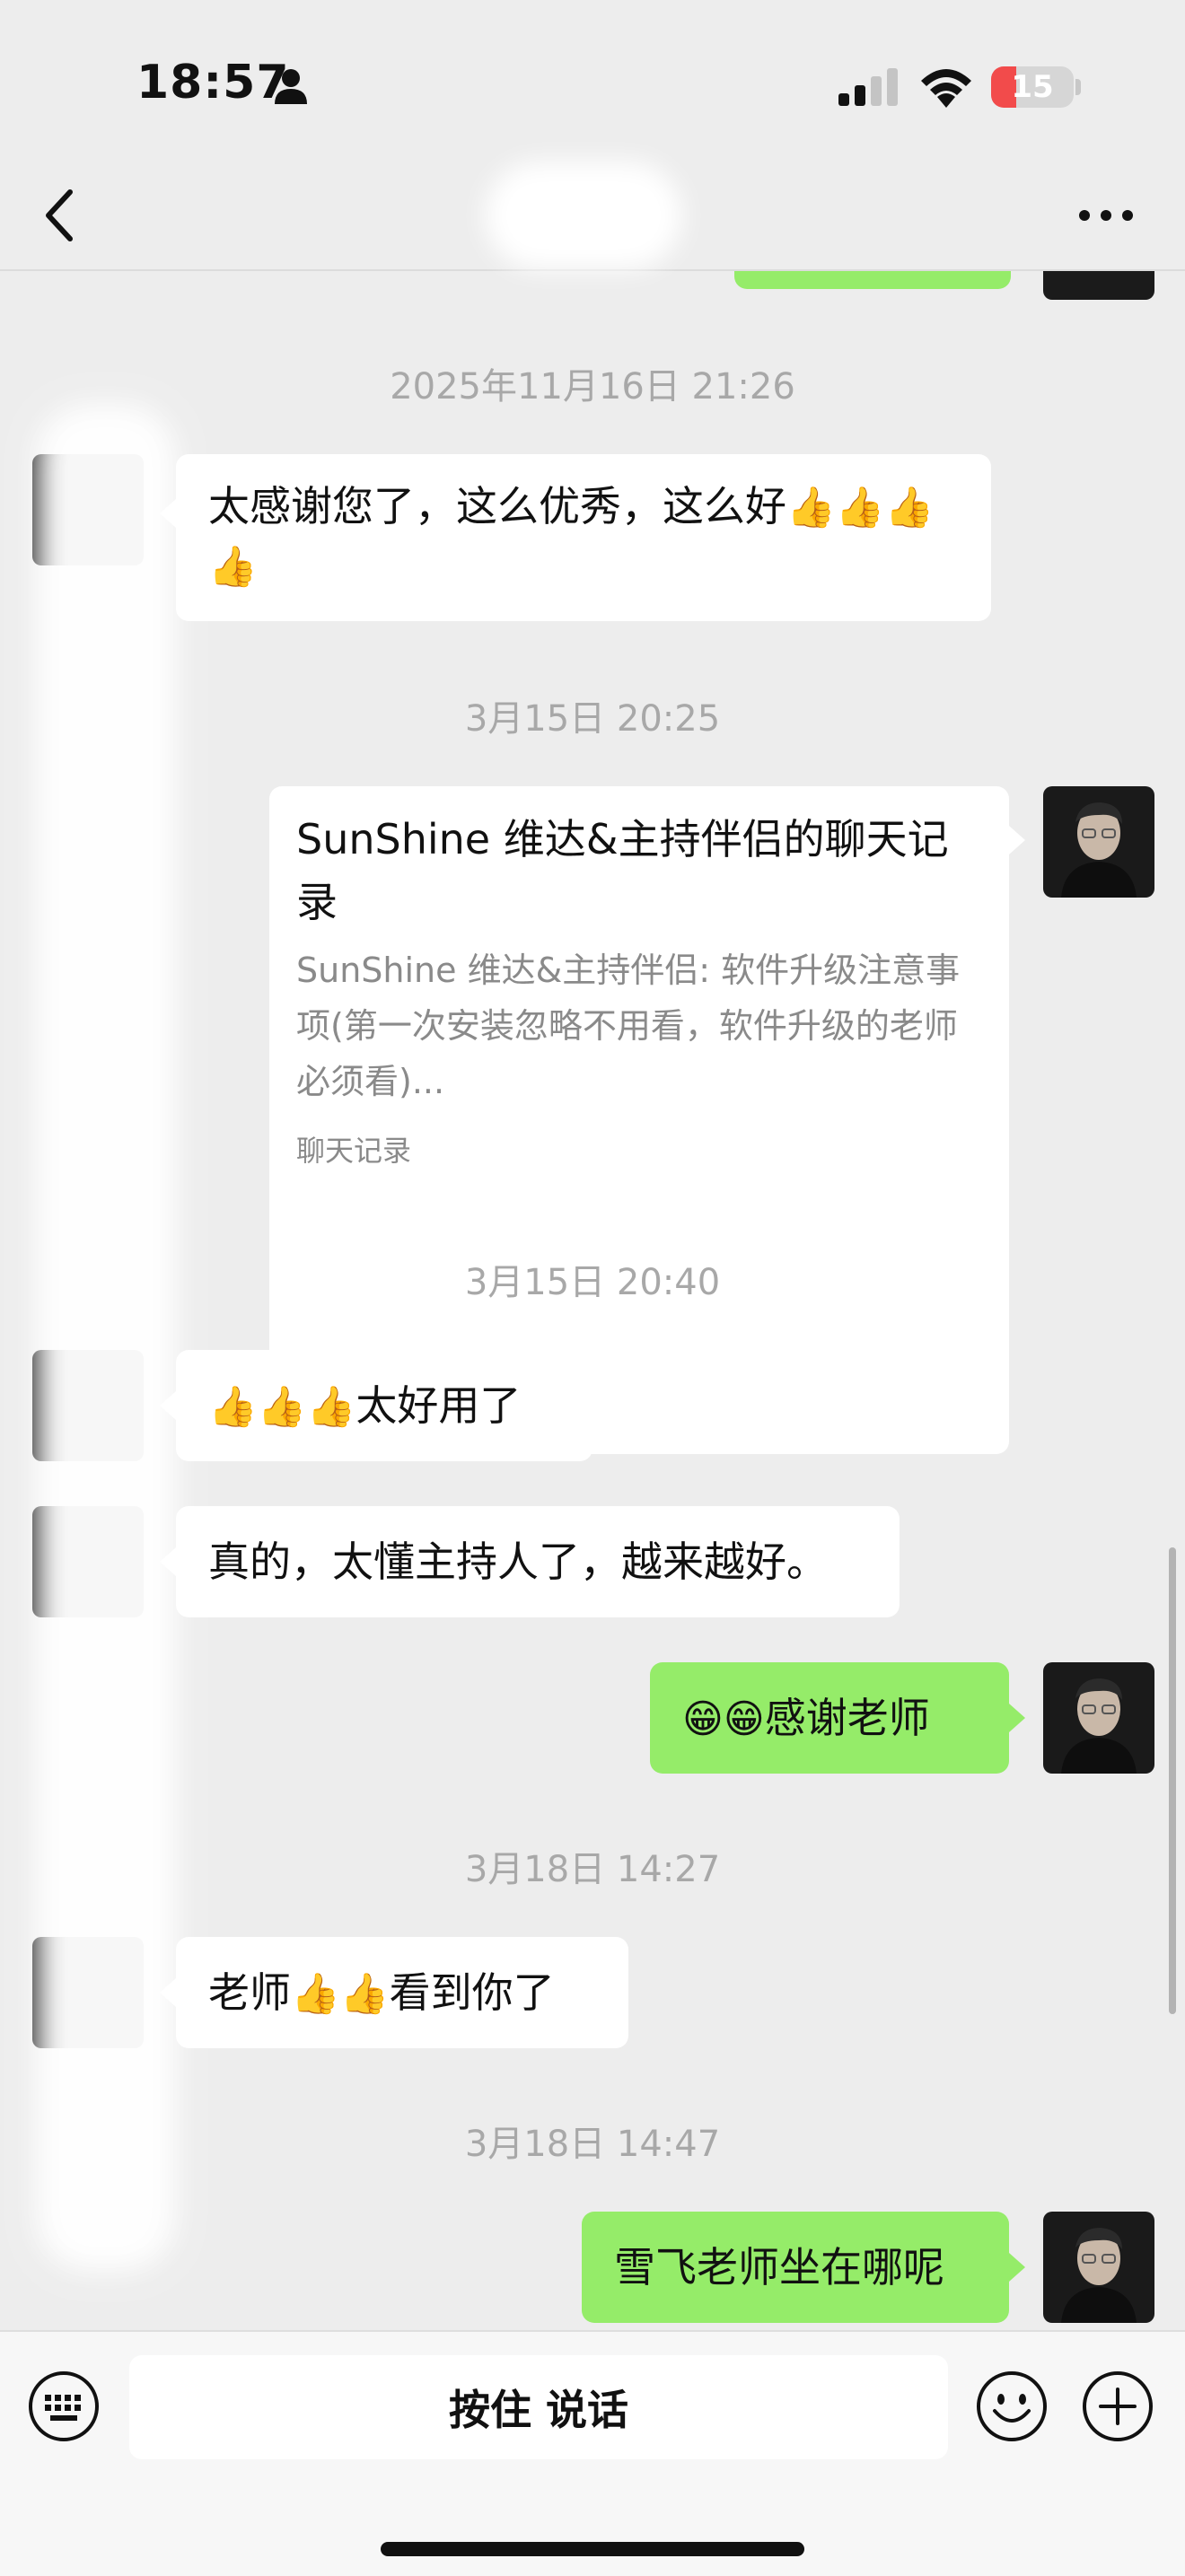  Describe the element at coordinates (497, 506) in the screenshot. I see `message-text: 太感谢您了，这么优秀，这么好` at that location.